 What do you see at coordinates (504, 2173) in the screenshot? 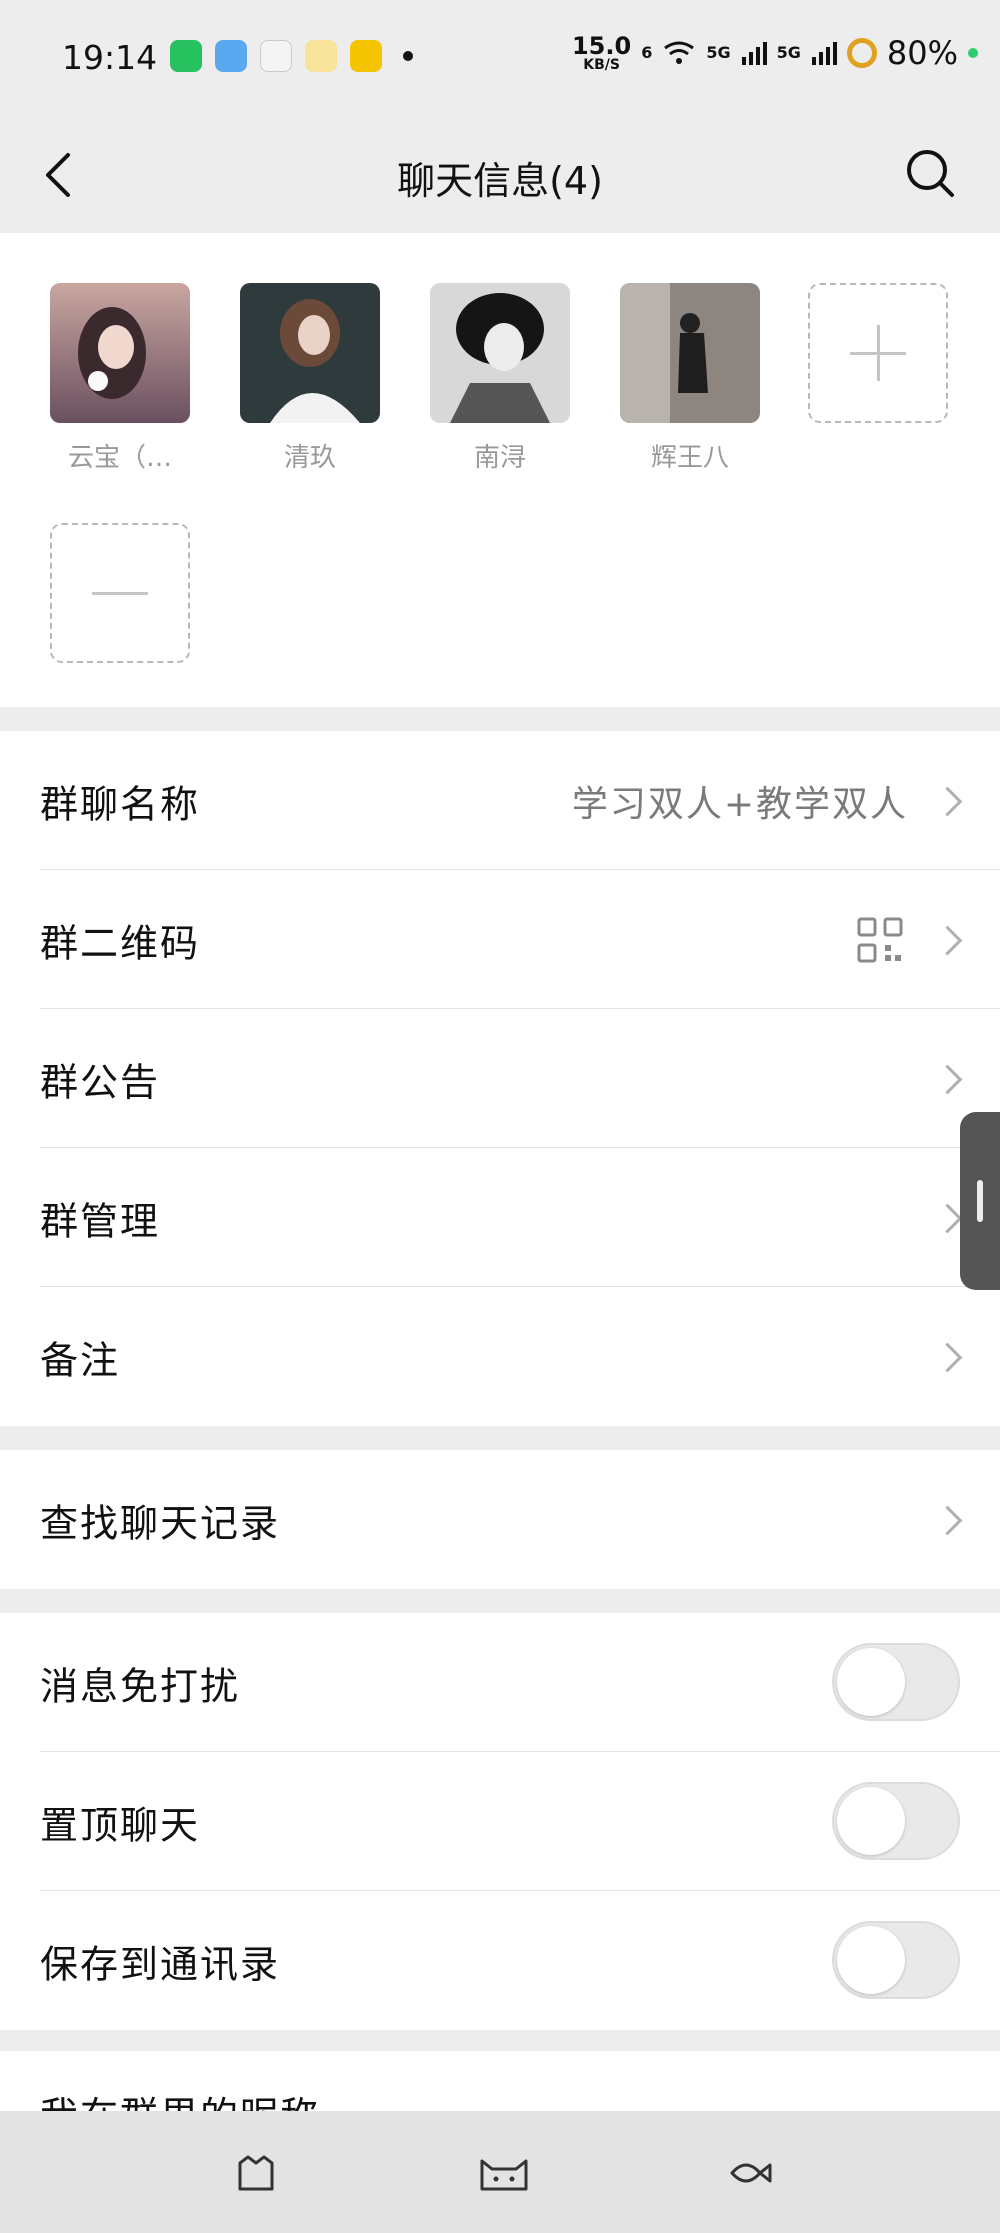
I see `cat-icon` at bounding box center [504, 2173].